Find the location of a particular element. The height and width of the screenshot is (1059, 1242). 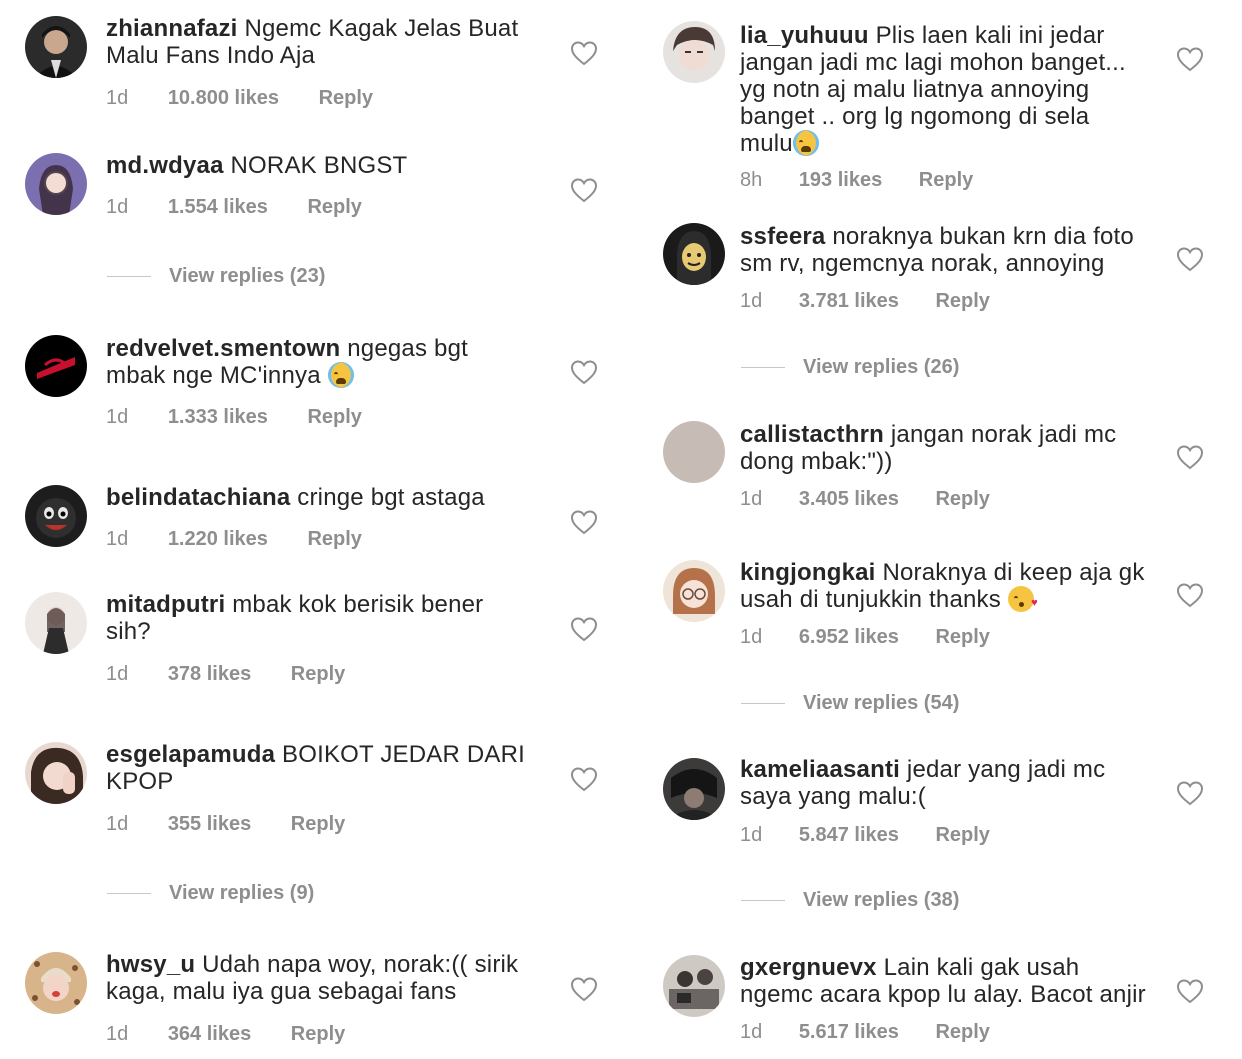

likes-count: 364 likes is located at coordinates (209, 1034).